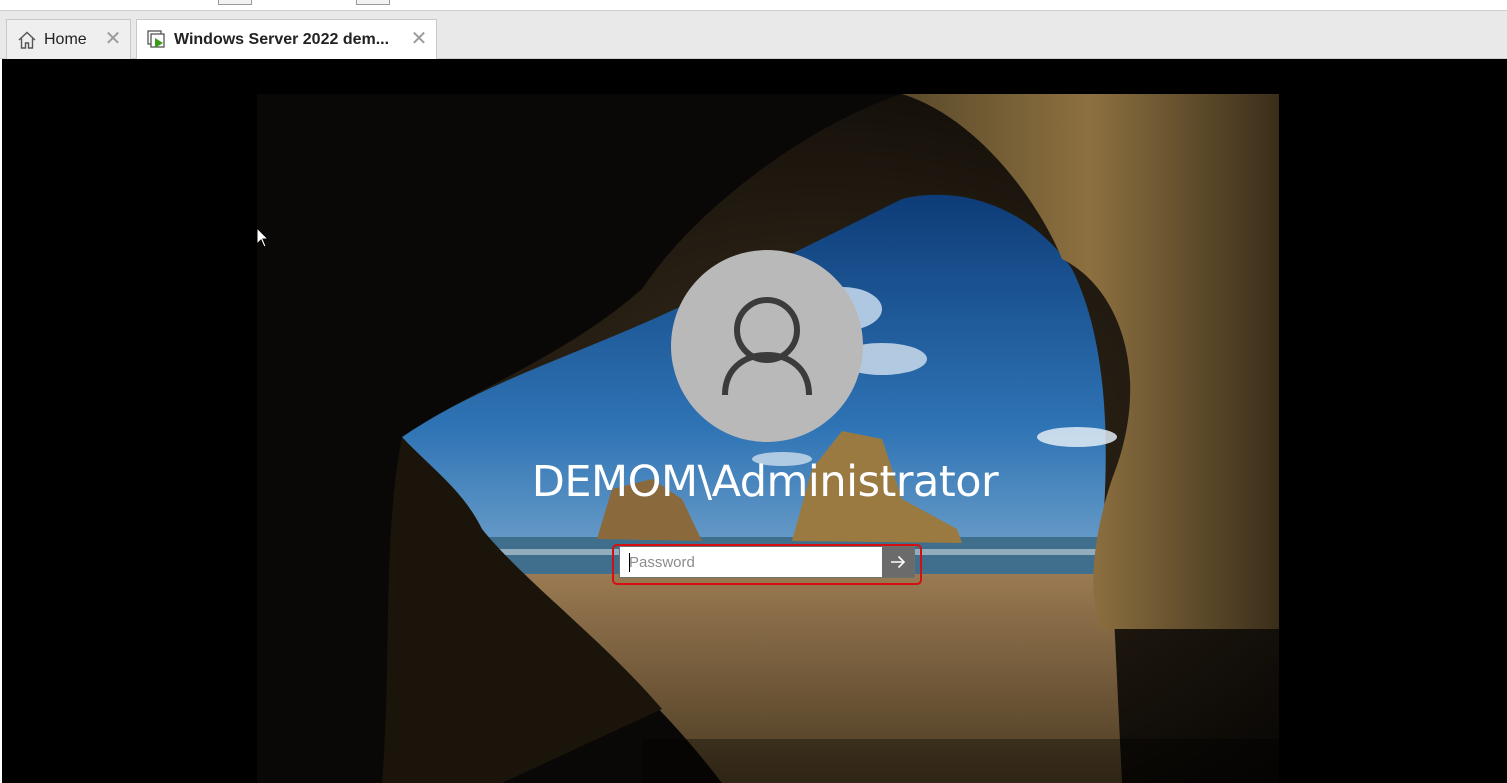 The width and height of the screenshot is (1507, 783). I want to click on tab-home: Home ✕, so click(68, 39).